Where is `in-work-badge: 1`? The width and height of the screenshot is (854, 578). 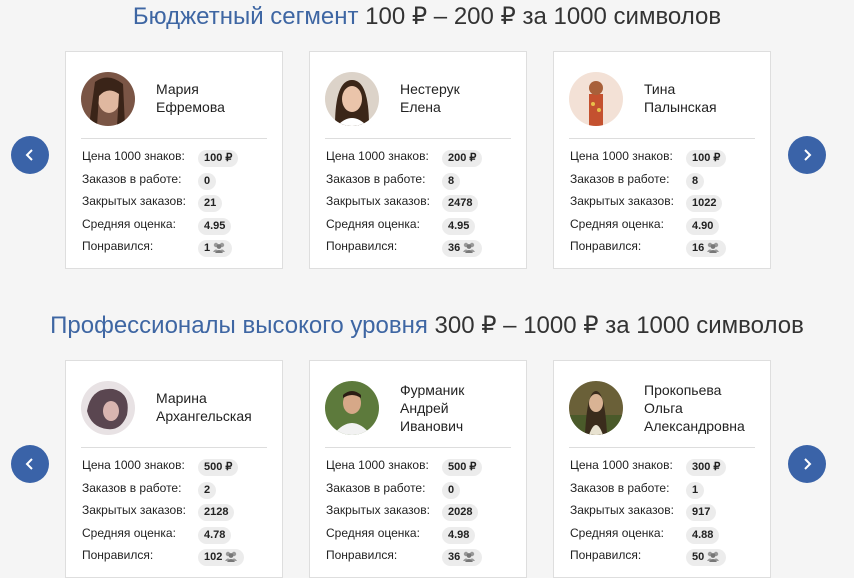
in-work-badge: 1 is located at coordinates (695, 490).